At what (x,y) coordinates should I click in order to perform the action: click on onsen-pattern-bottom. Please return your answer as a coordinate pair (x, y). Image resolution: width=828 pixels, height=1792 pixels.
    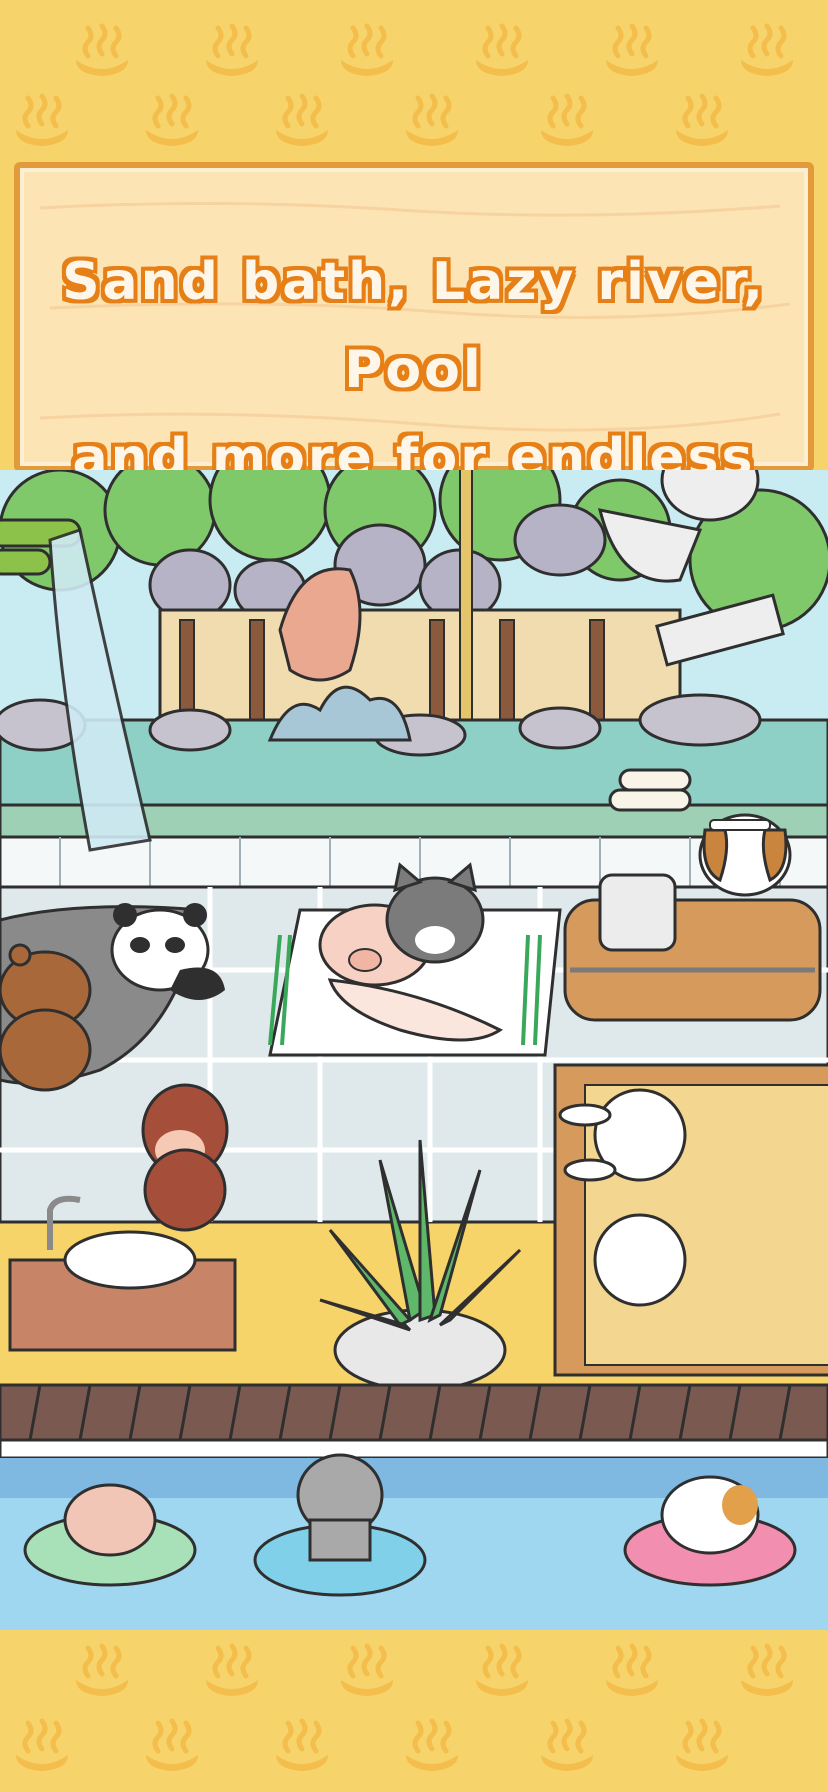
    Looking at the image, I should click on (414, 1711).